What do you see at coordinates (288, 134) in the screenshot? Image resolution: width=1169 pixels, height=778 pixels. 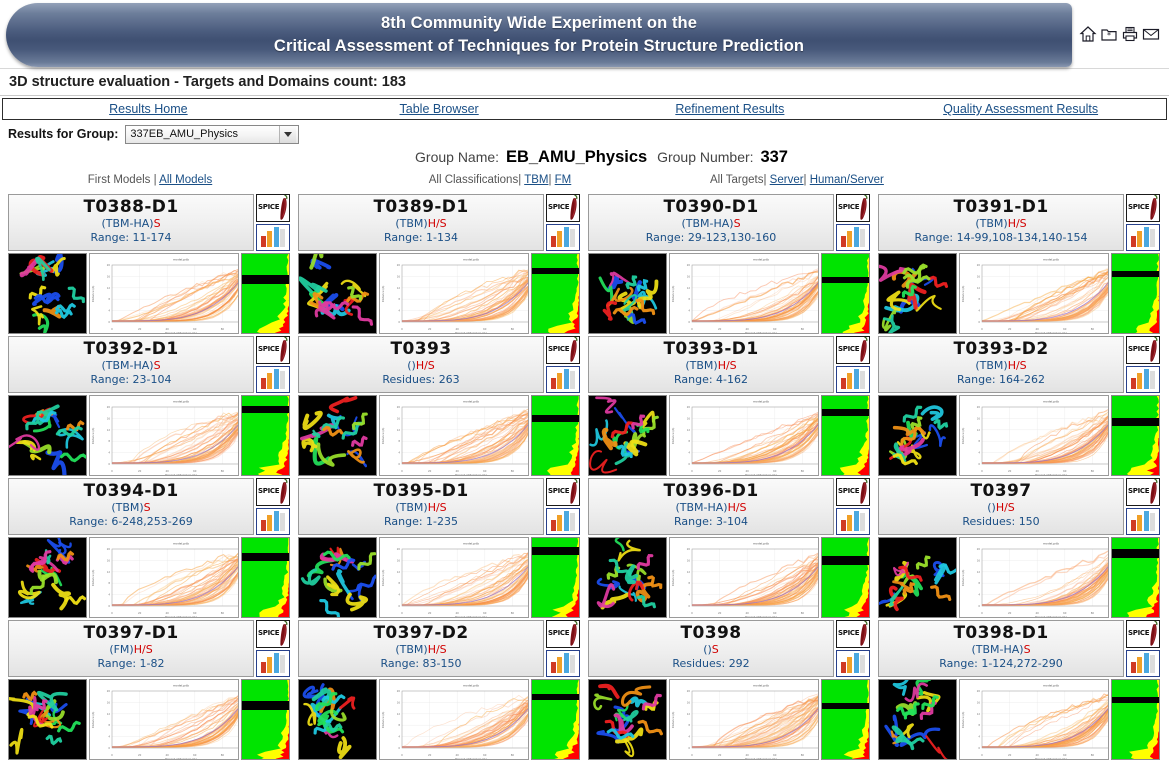 I see `chevron-down-icon` at bounding box center [288, 134].